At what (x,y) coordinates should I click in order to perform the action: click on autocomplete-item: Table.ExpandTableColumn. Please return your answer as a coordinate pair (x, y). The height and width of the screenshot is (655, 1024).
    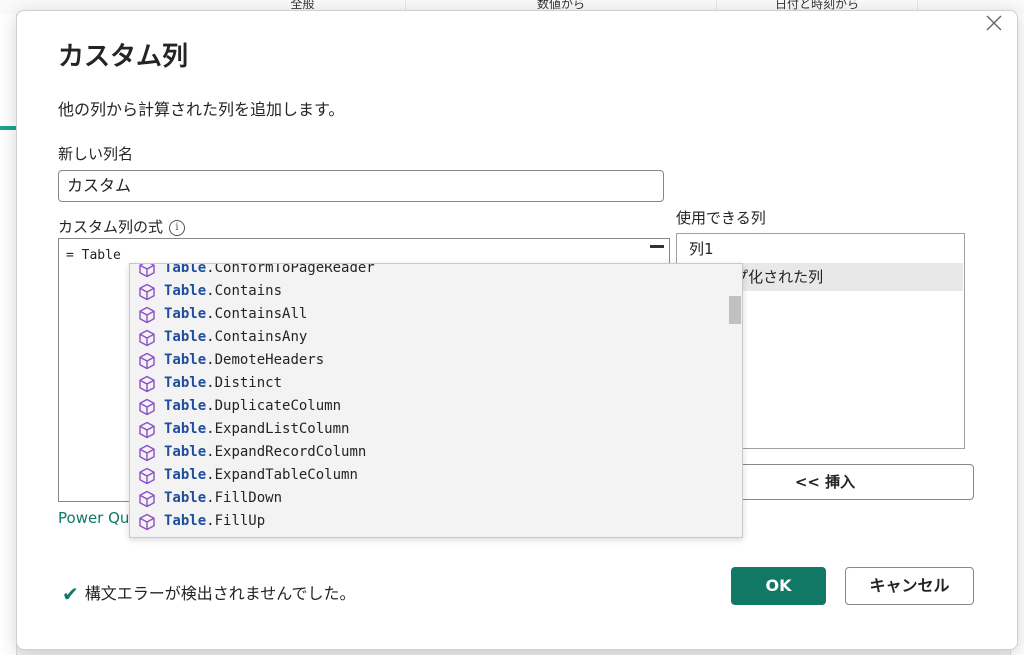
    Looking at the image, I should click on (428, 475).